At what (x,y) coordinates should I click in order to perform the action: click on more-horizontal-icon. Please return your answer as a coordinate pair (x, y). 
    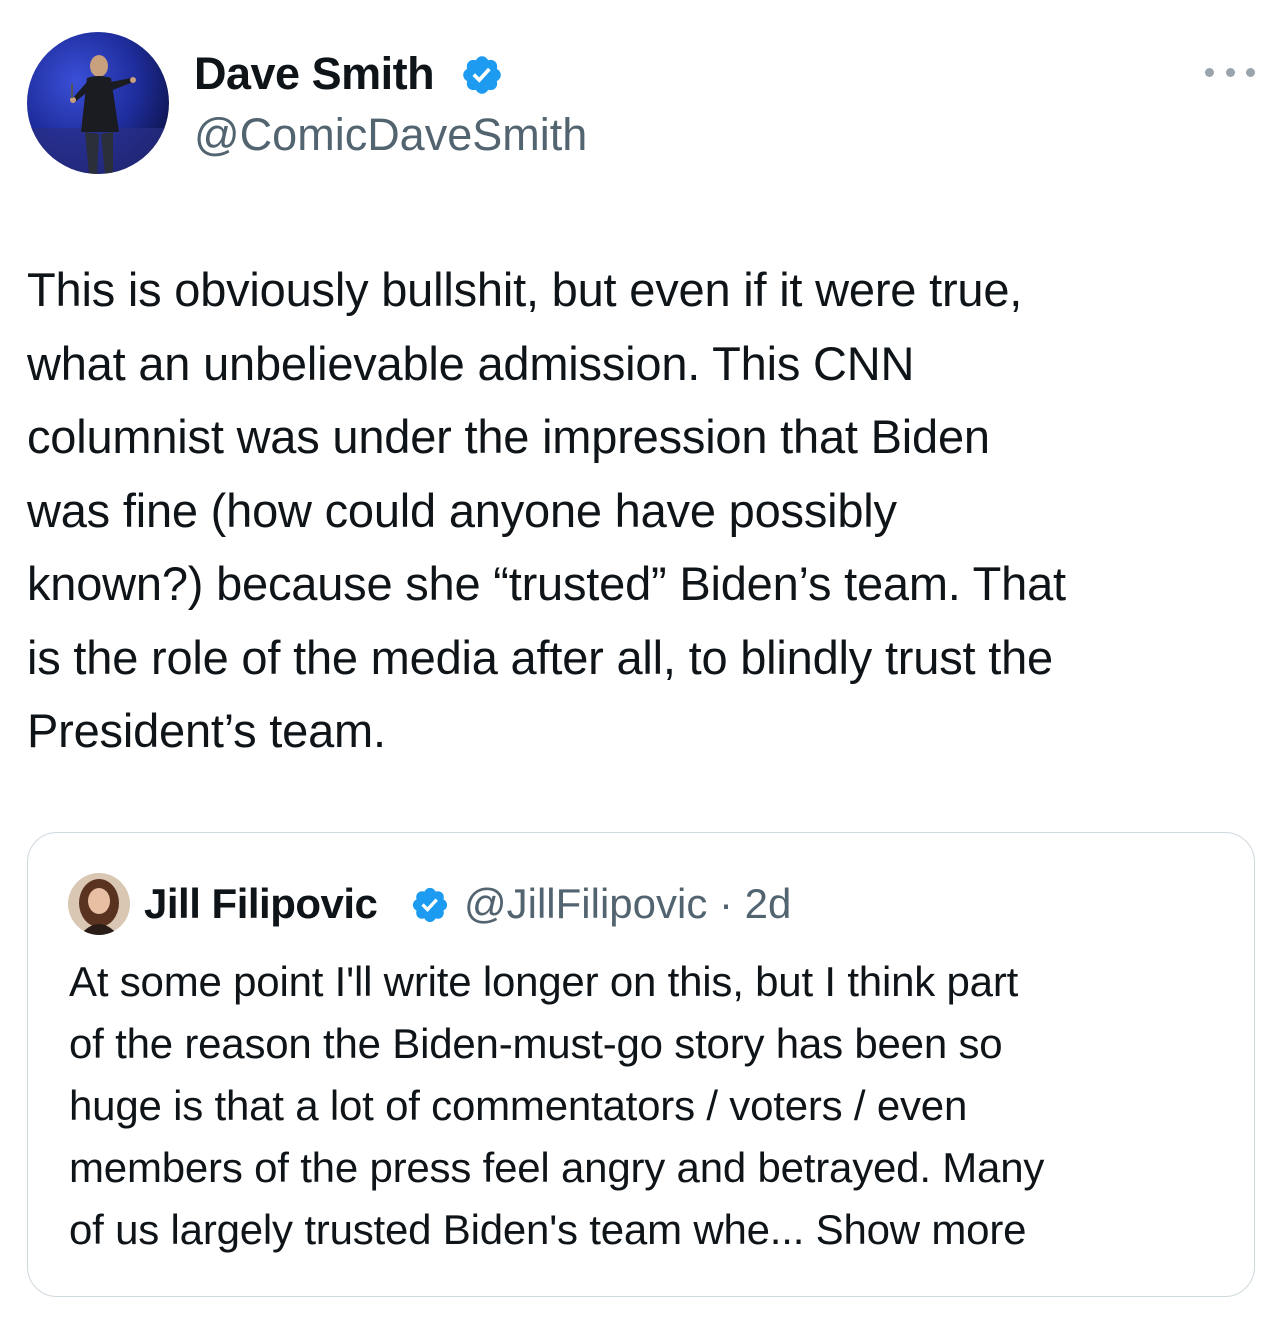
    Looking at the image, I should click on (1230, 72).